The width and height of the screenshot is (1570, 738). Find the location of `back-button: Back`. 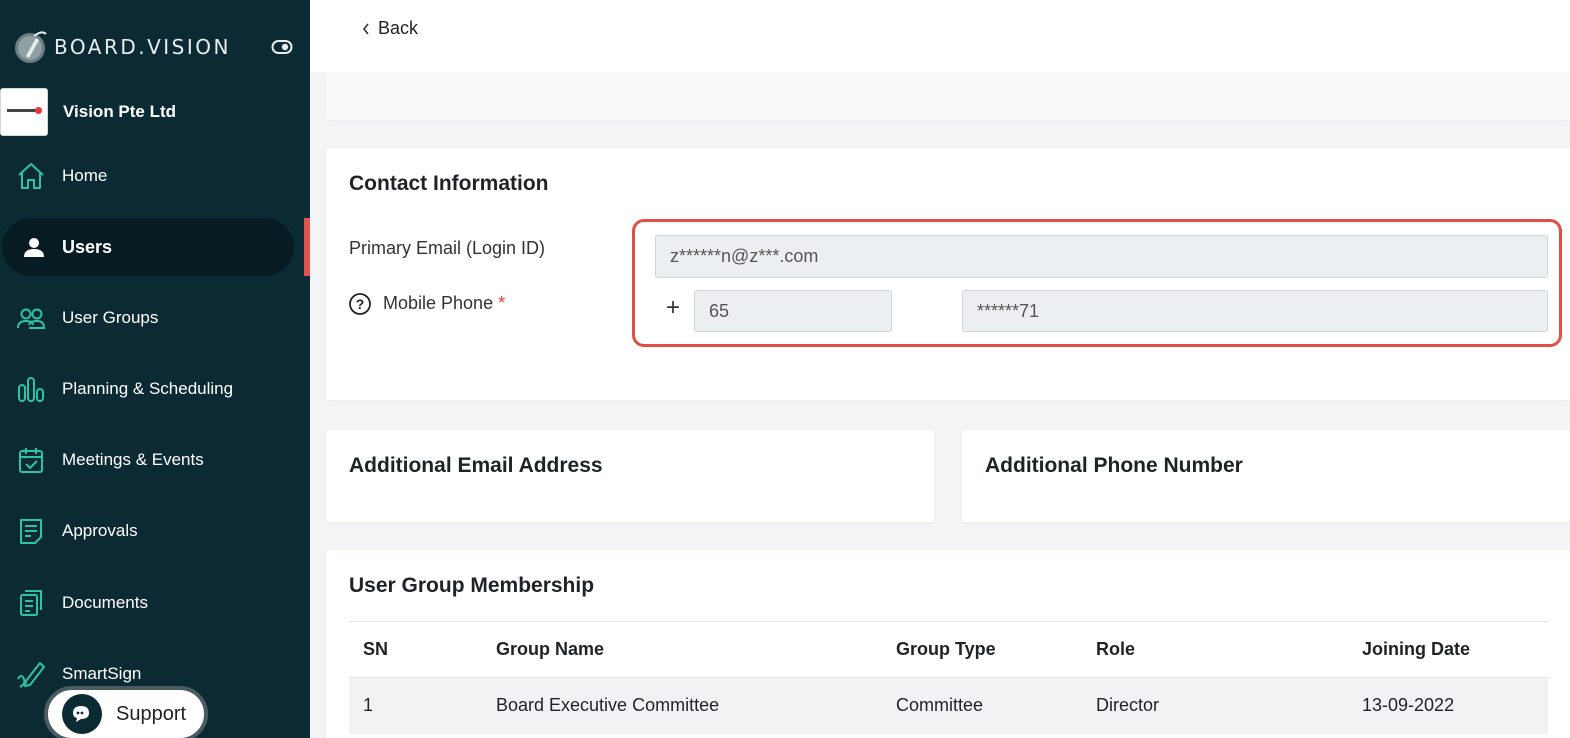

back-button: Back is located at coordinates (389, 28).